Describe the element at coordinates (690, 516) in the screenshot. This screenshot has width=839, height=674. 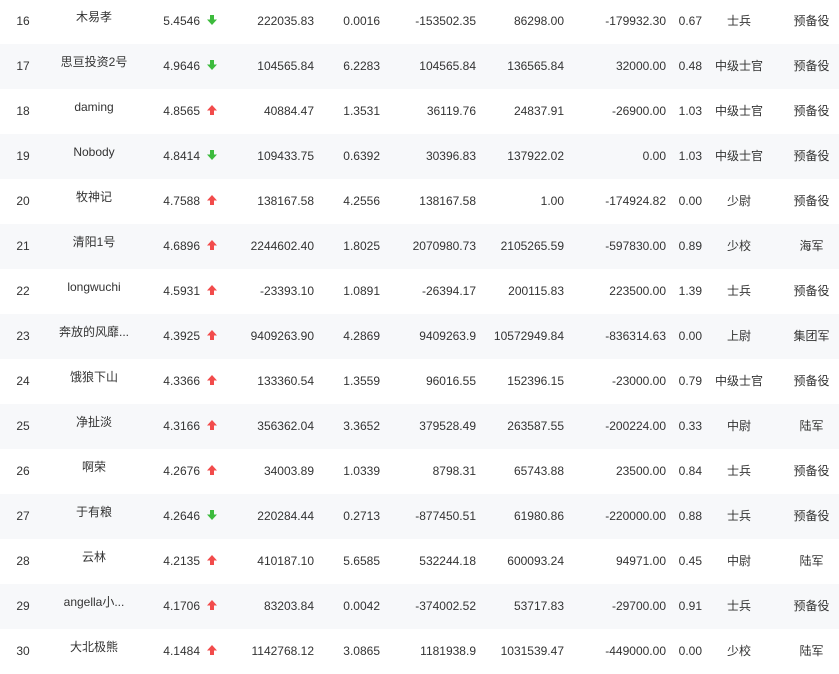
I see `value6-cell: 0.88` at that location.